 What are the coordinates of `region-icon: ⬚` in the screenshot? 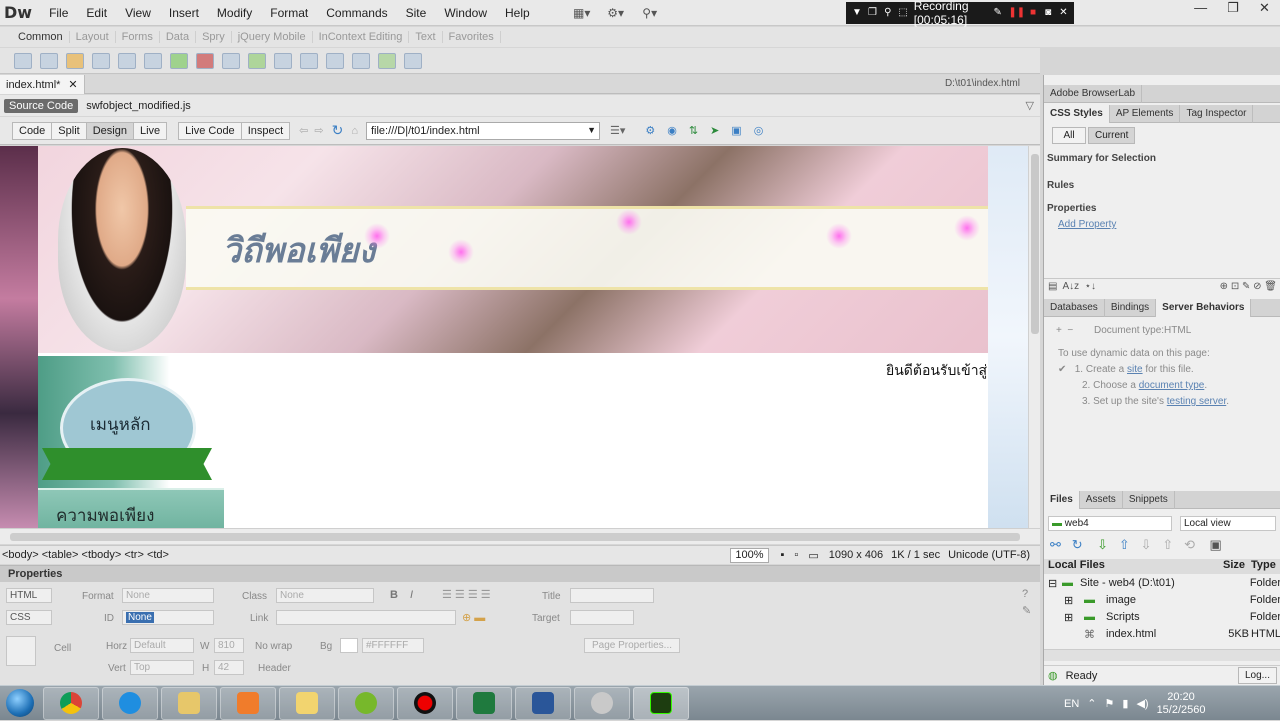 It's located at (902, 13).